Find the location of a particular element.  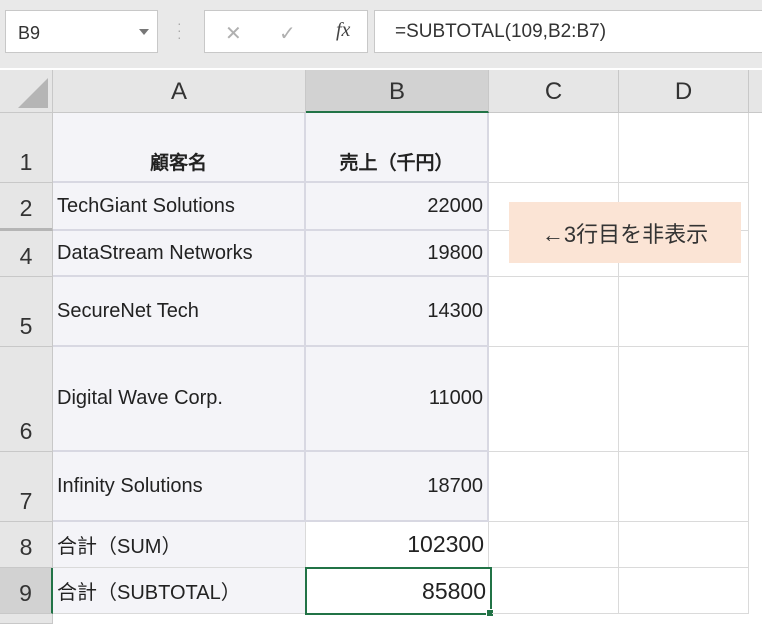

cell-a7: Infinity Solutions is located at coordinates (179, 487).